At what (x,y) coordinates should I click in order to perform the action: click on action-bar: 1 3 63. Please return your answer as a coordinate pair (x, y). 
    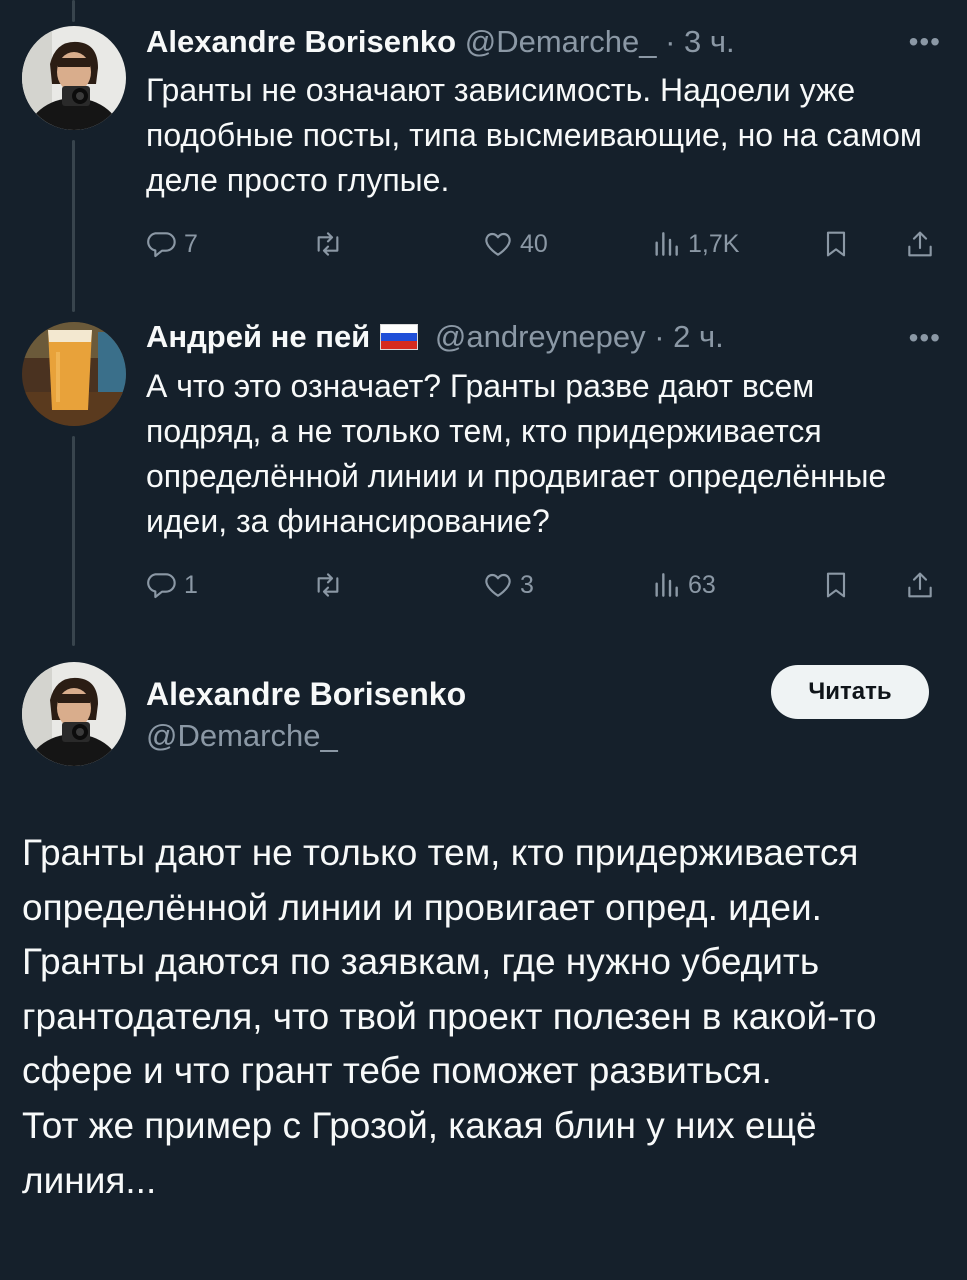
    Looking at the image, I should click on (546, 585).